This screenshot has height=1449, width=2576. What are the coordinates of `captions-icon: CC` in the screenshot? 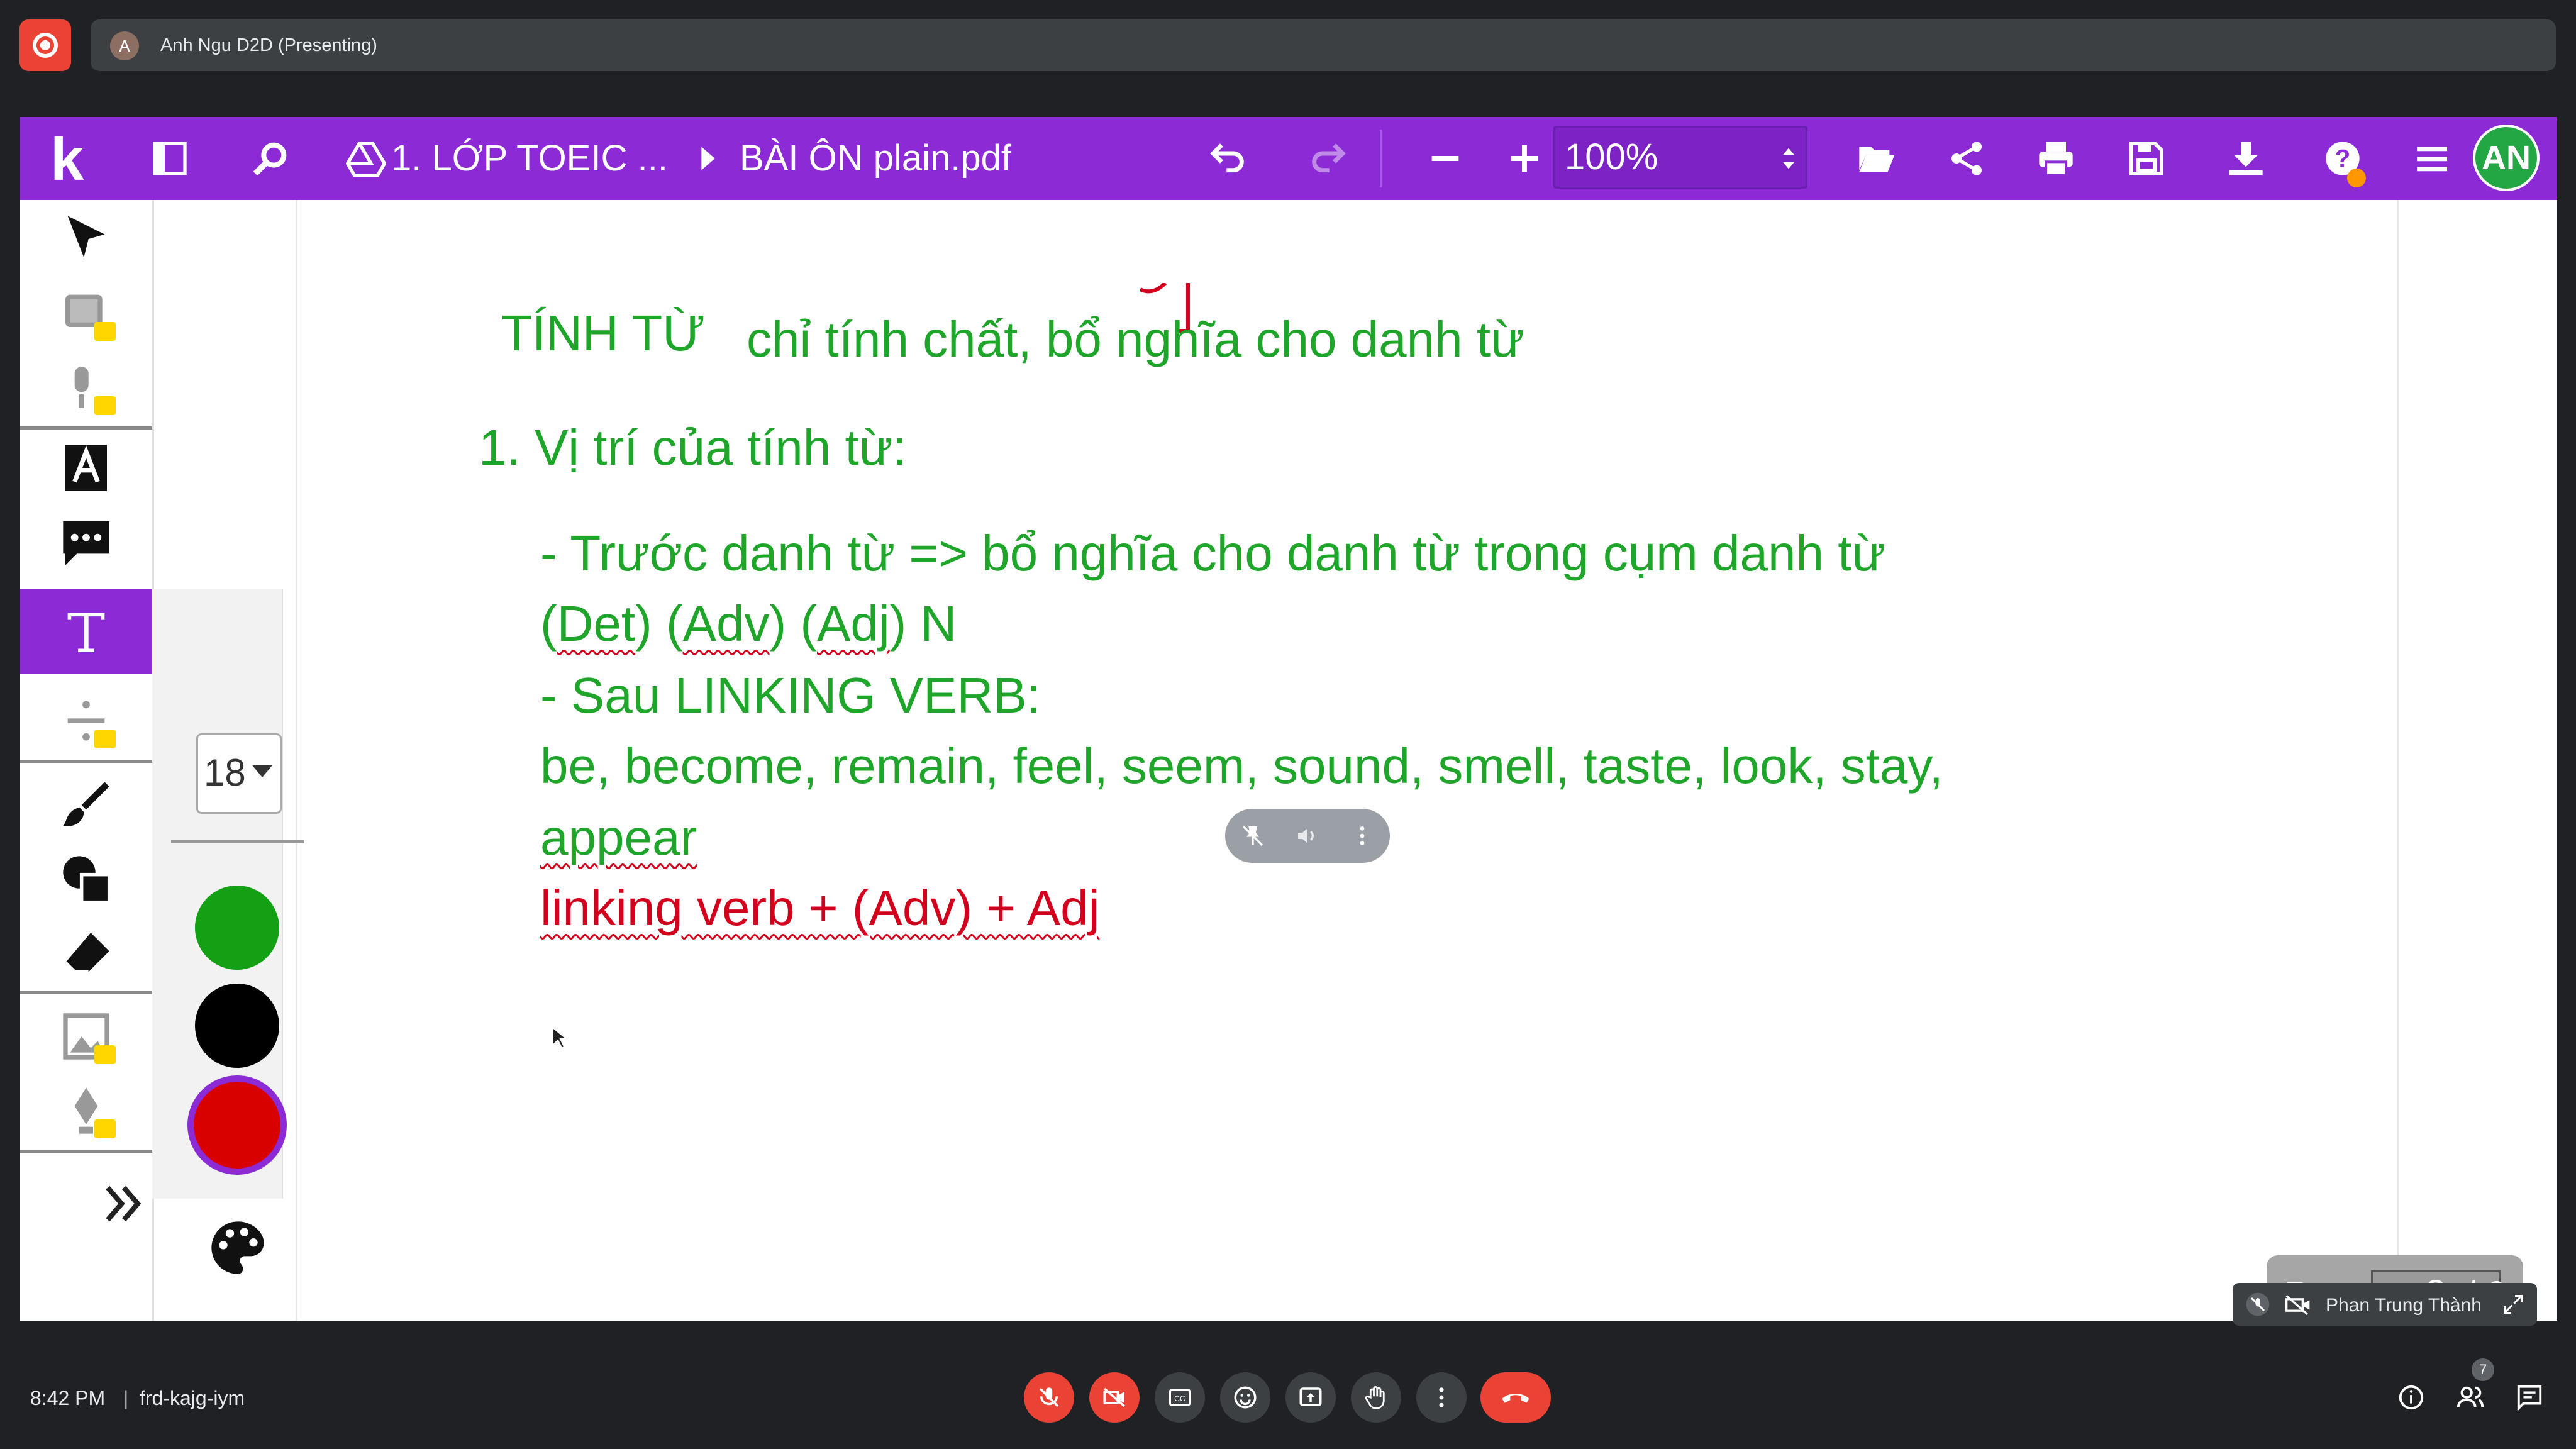 It's located at (1180, 1397).